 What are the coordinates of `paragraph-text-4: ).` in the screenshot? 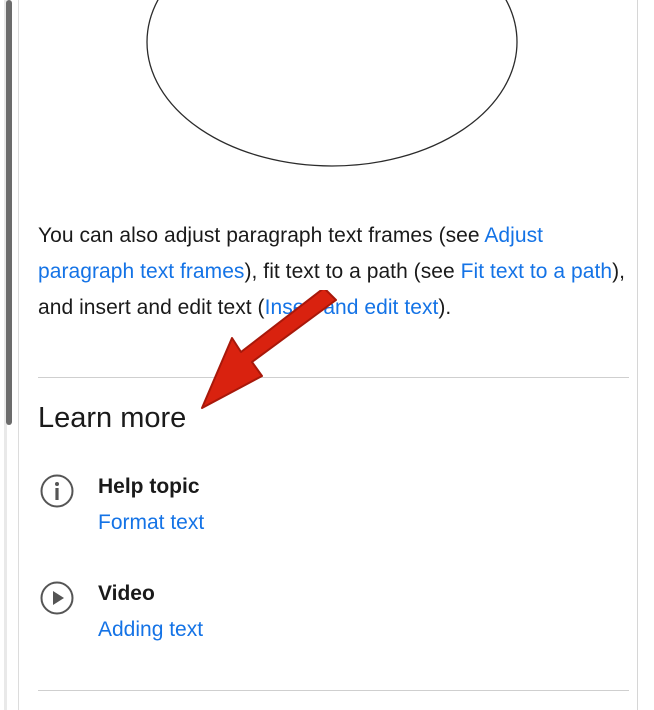 It's located at (445, 307).